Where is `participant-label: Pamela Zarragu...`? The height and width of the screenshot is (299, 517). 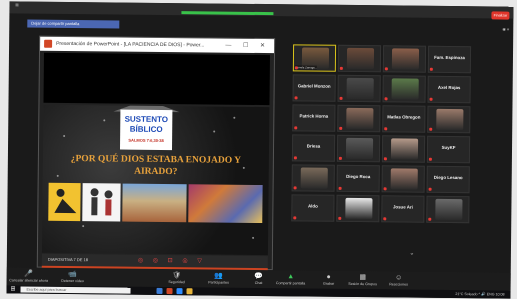 participant-label: Pamela Zarragu... is located at coordinates (306, 67).